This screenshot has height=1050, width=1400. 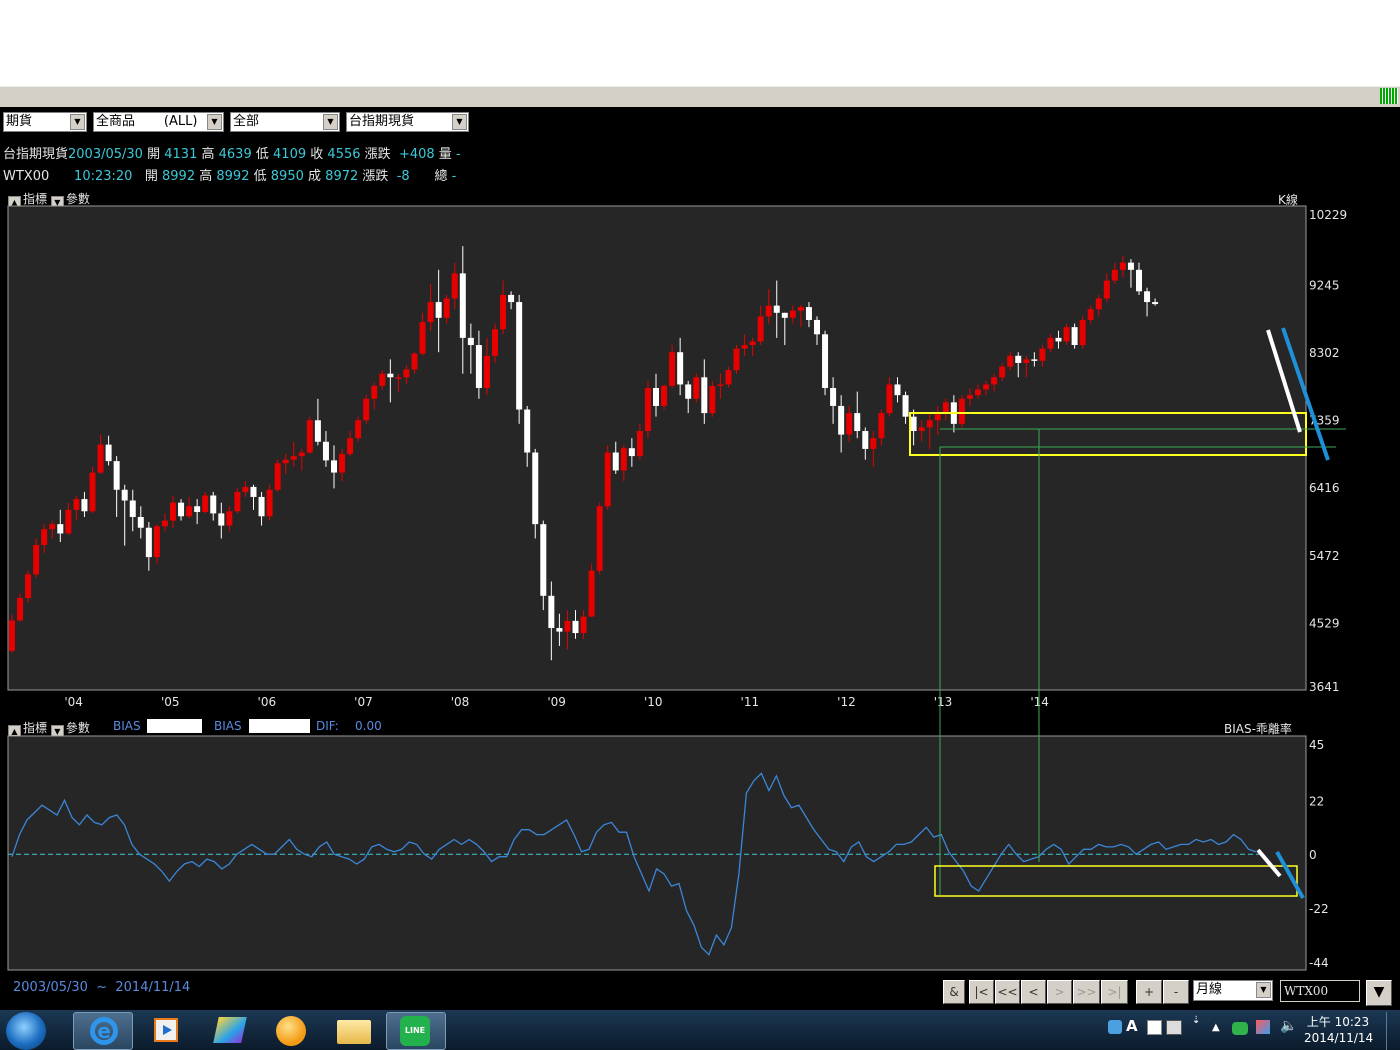 What do you see at coordinates (1240, 1028) in the screenshot?
I see `chat-tray-icon` at bounding box center [1240, 1028].